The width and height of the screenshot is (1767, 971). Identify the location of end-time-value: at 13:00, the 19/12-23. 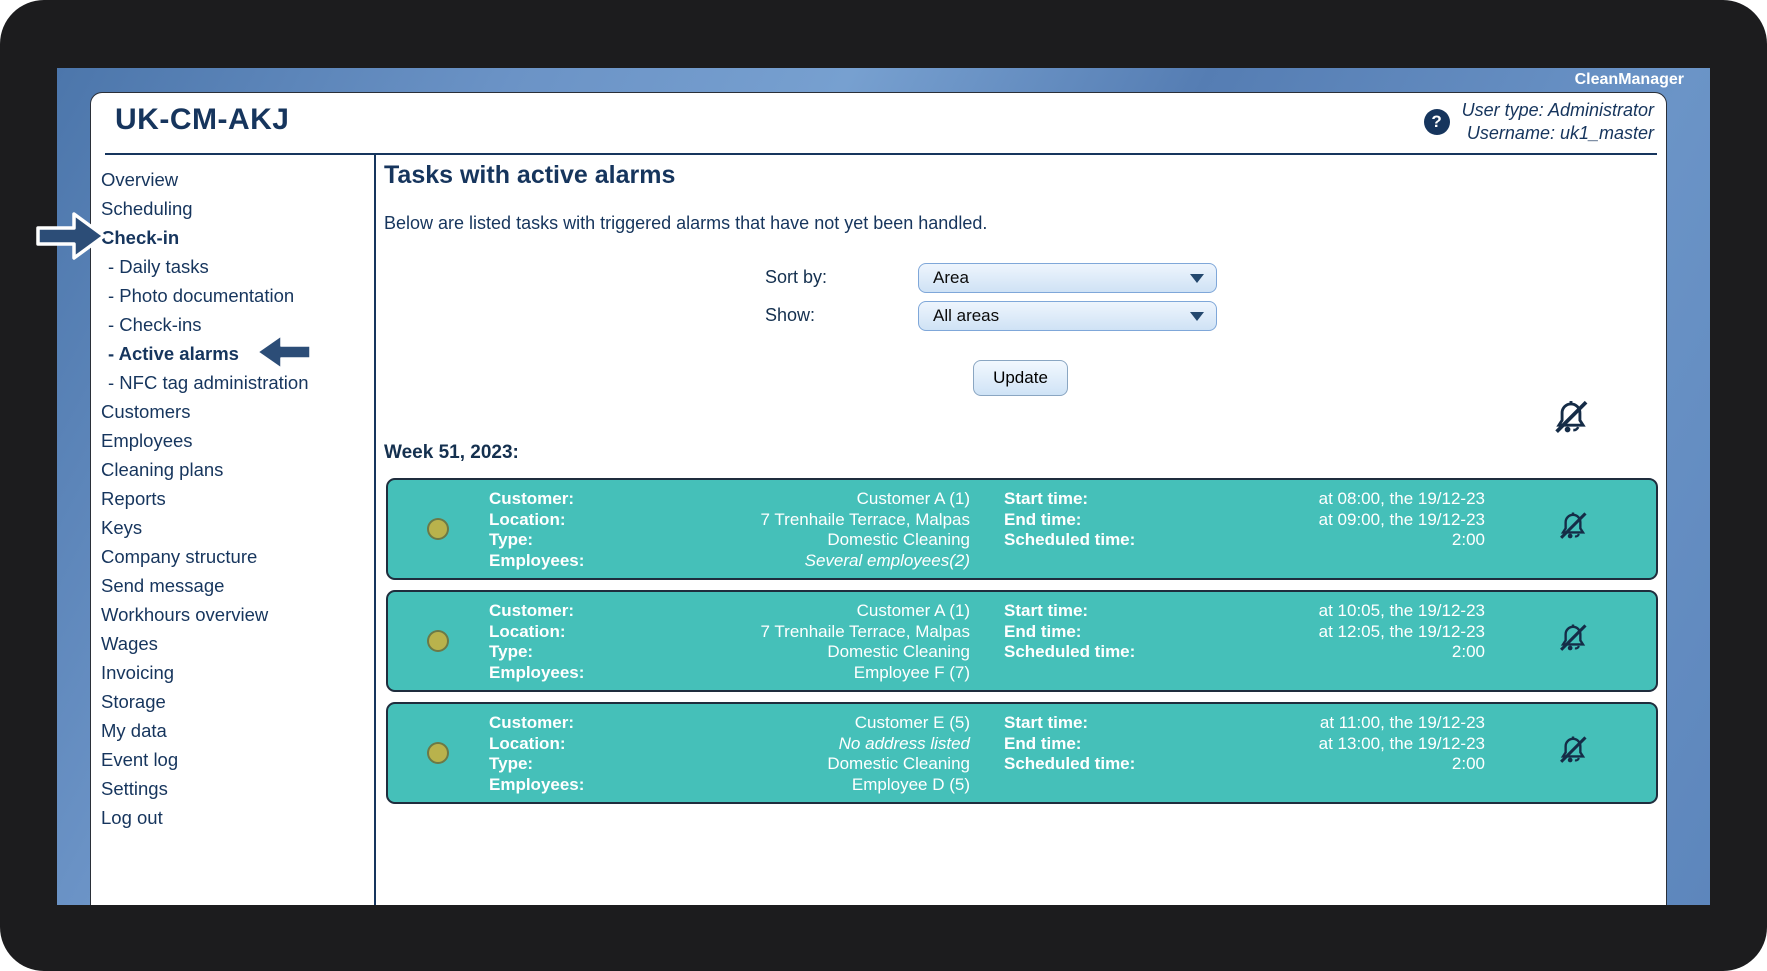
(1401, 743).